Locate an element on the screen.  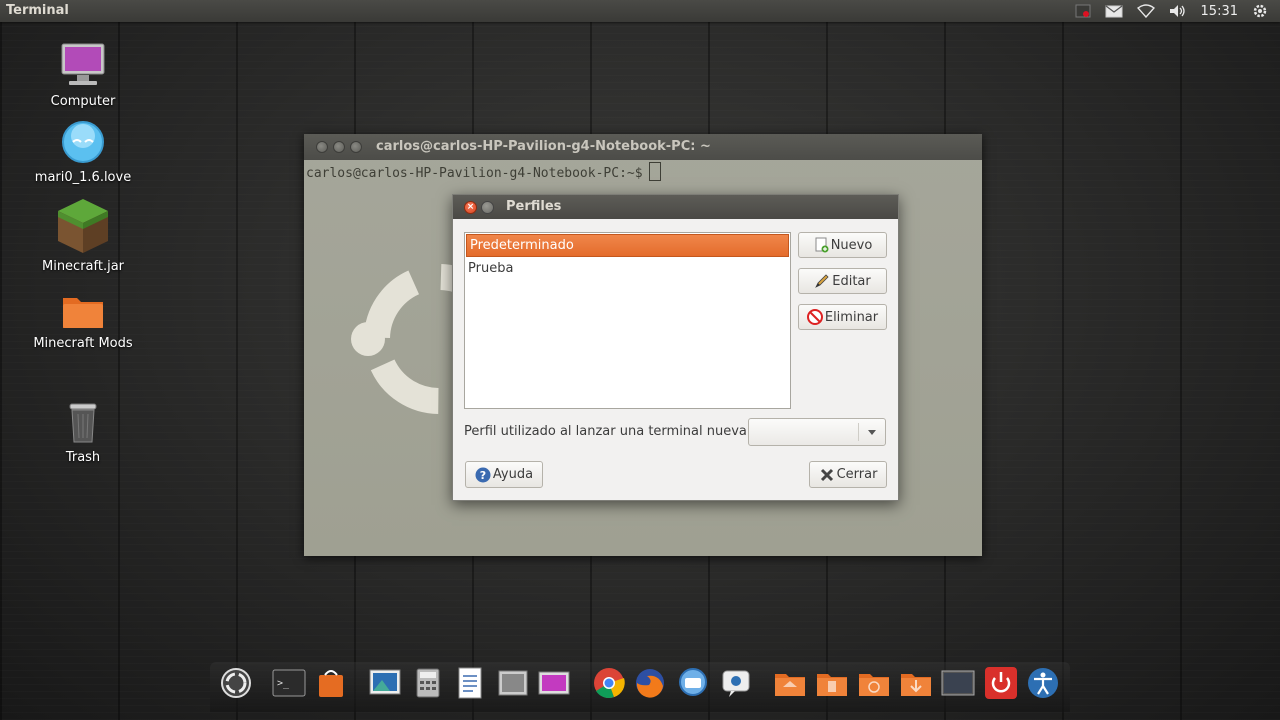
text-editor-icon is located at coordinates (470, 683).